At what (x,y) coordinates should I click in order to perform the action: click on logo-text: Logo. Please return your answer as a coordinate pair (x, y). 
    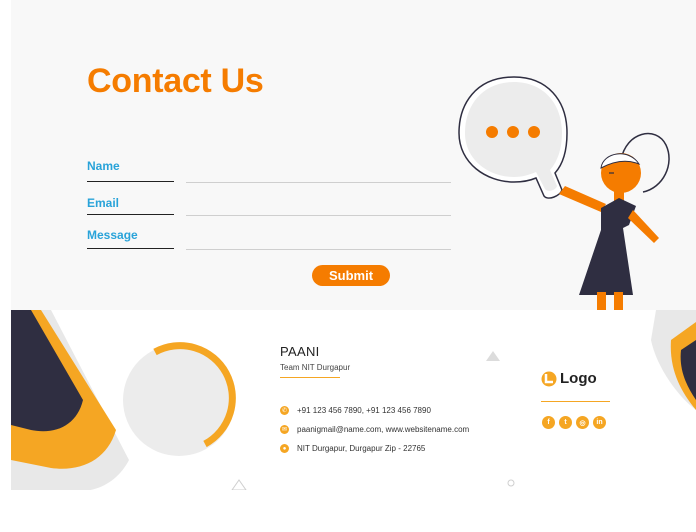
    Looking at the image, I should click on (578, 378).